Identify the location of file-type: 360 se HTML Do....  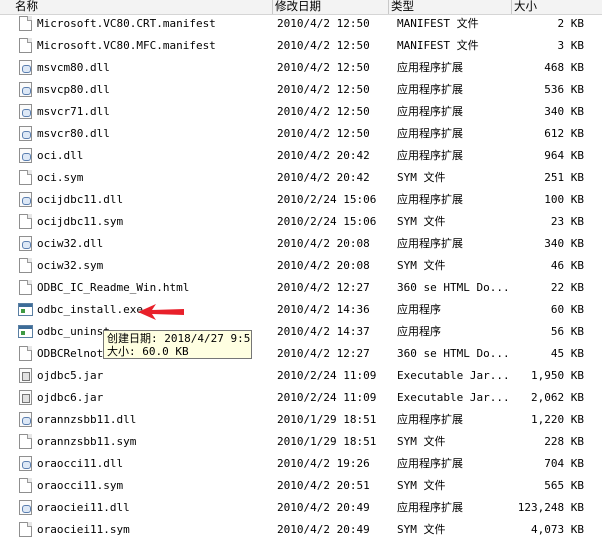
(453, 287).